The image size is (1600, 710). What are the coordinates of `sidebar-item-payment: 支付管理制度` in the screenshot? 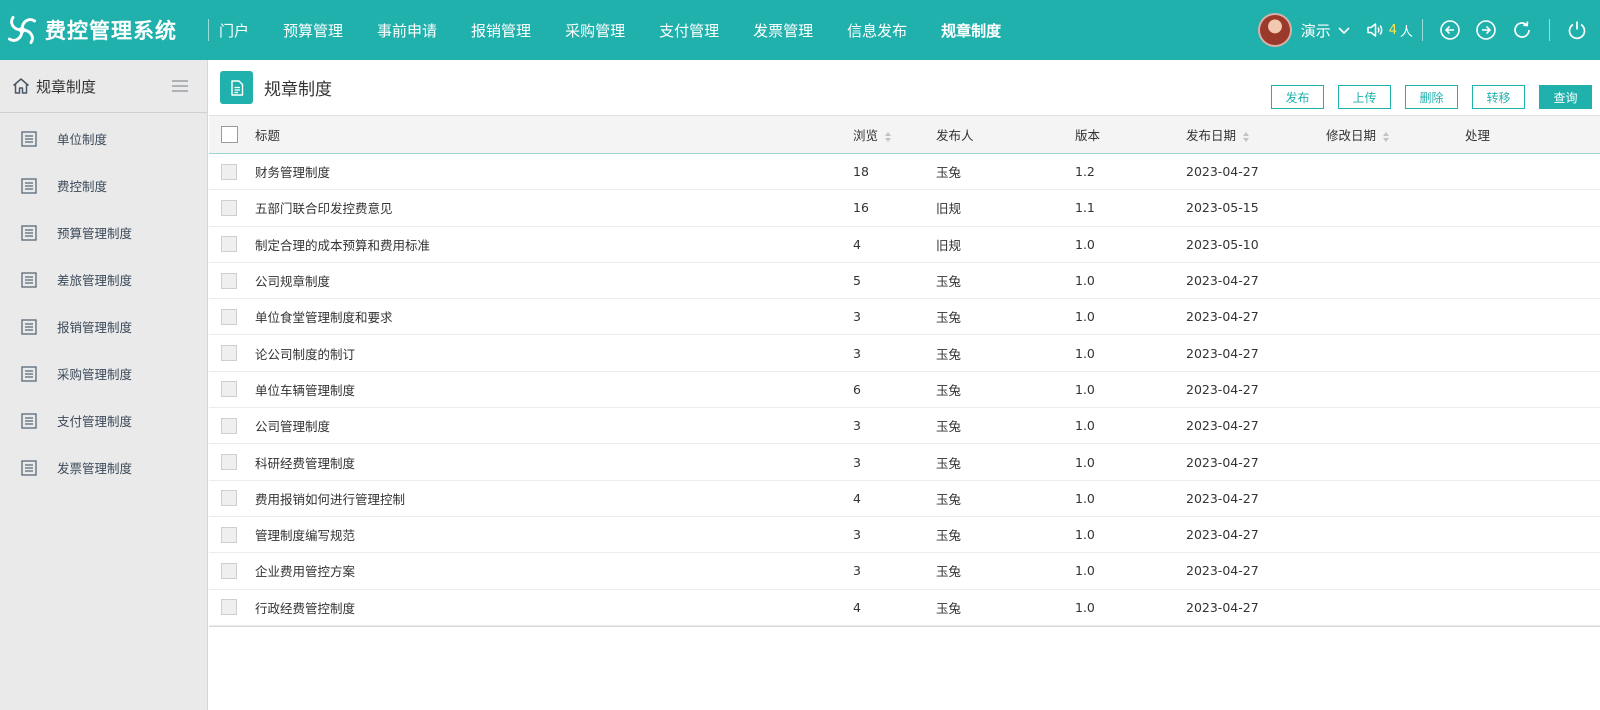 It's located at (103, 420).